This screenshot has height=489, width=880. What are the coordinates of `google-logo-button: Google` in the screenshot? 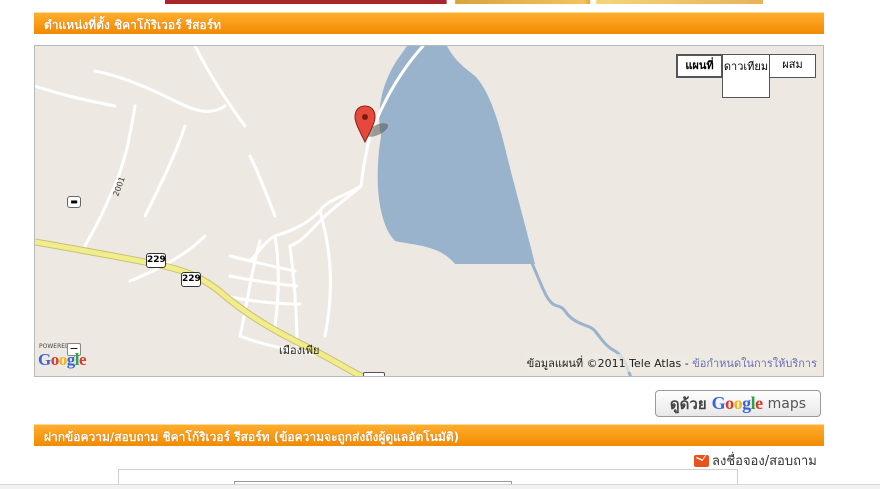 It's located at (737, 403).